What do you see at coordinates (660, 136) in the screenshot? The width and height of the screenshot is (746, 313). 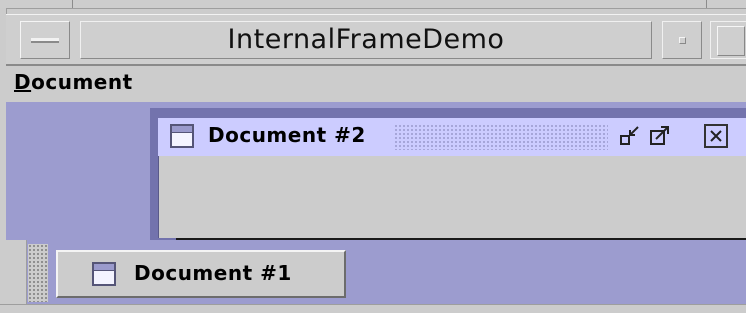 I see `maximize-icon` at bounding box center [660, 136].